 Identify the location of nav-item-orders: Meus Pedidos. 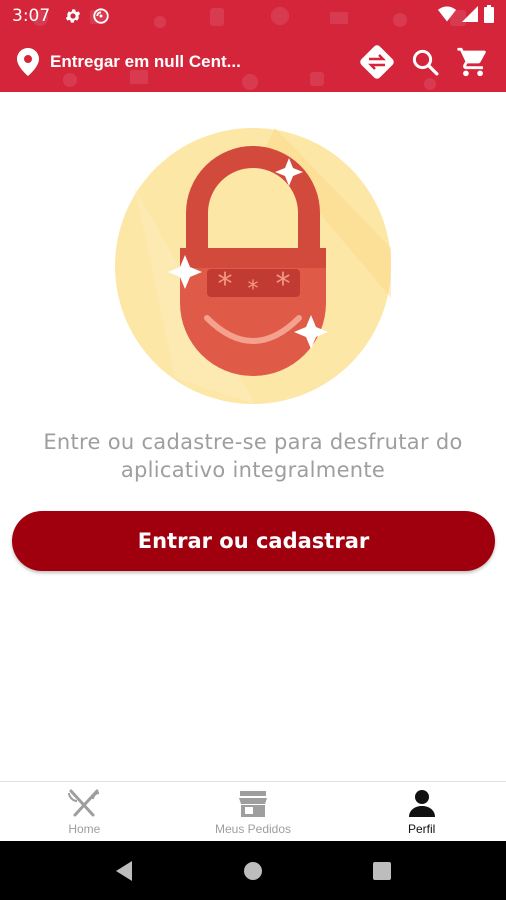
(253, 811).